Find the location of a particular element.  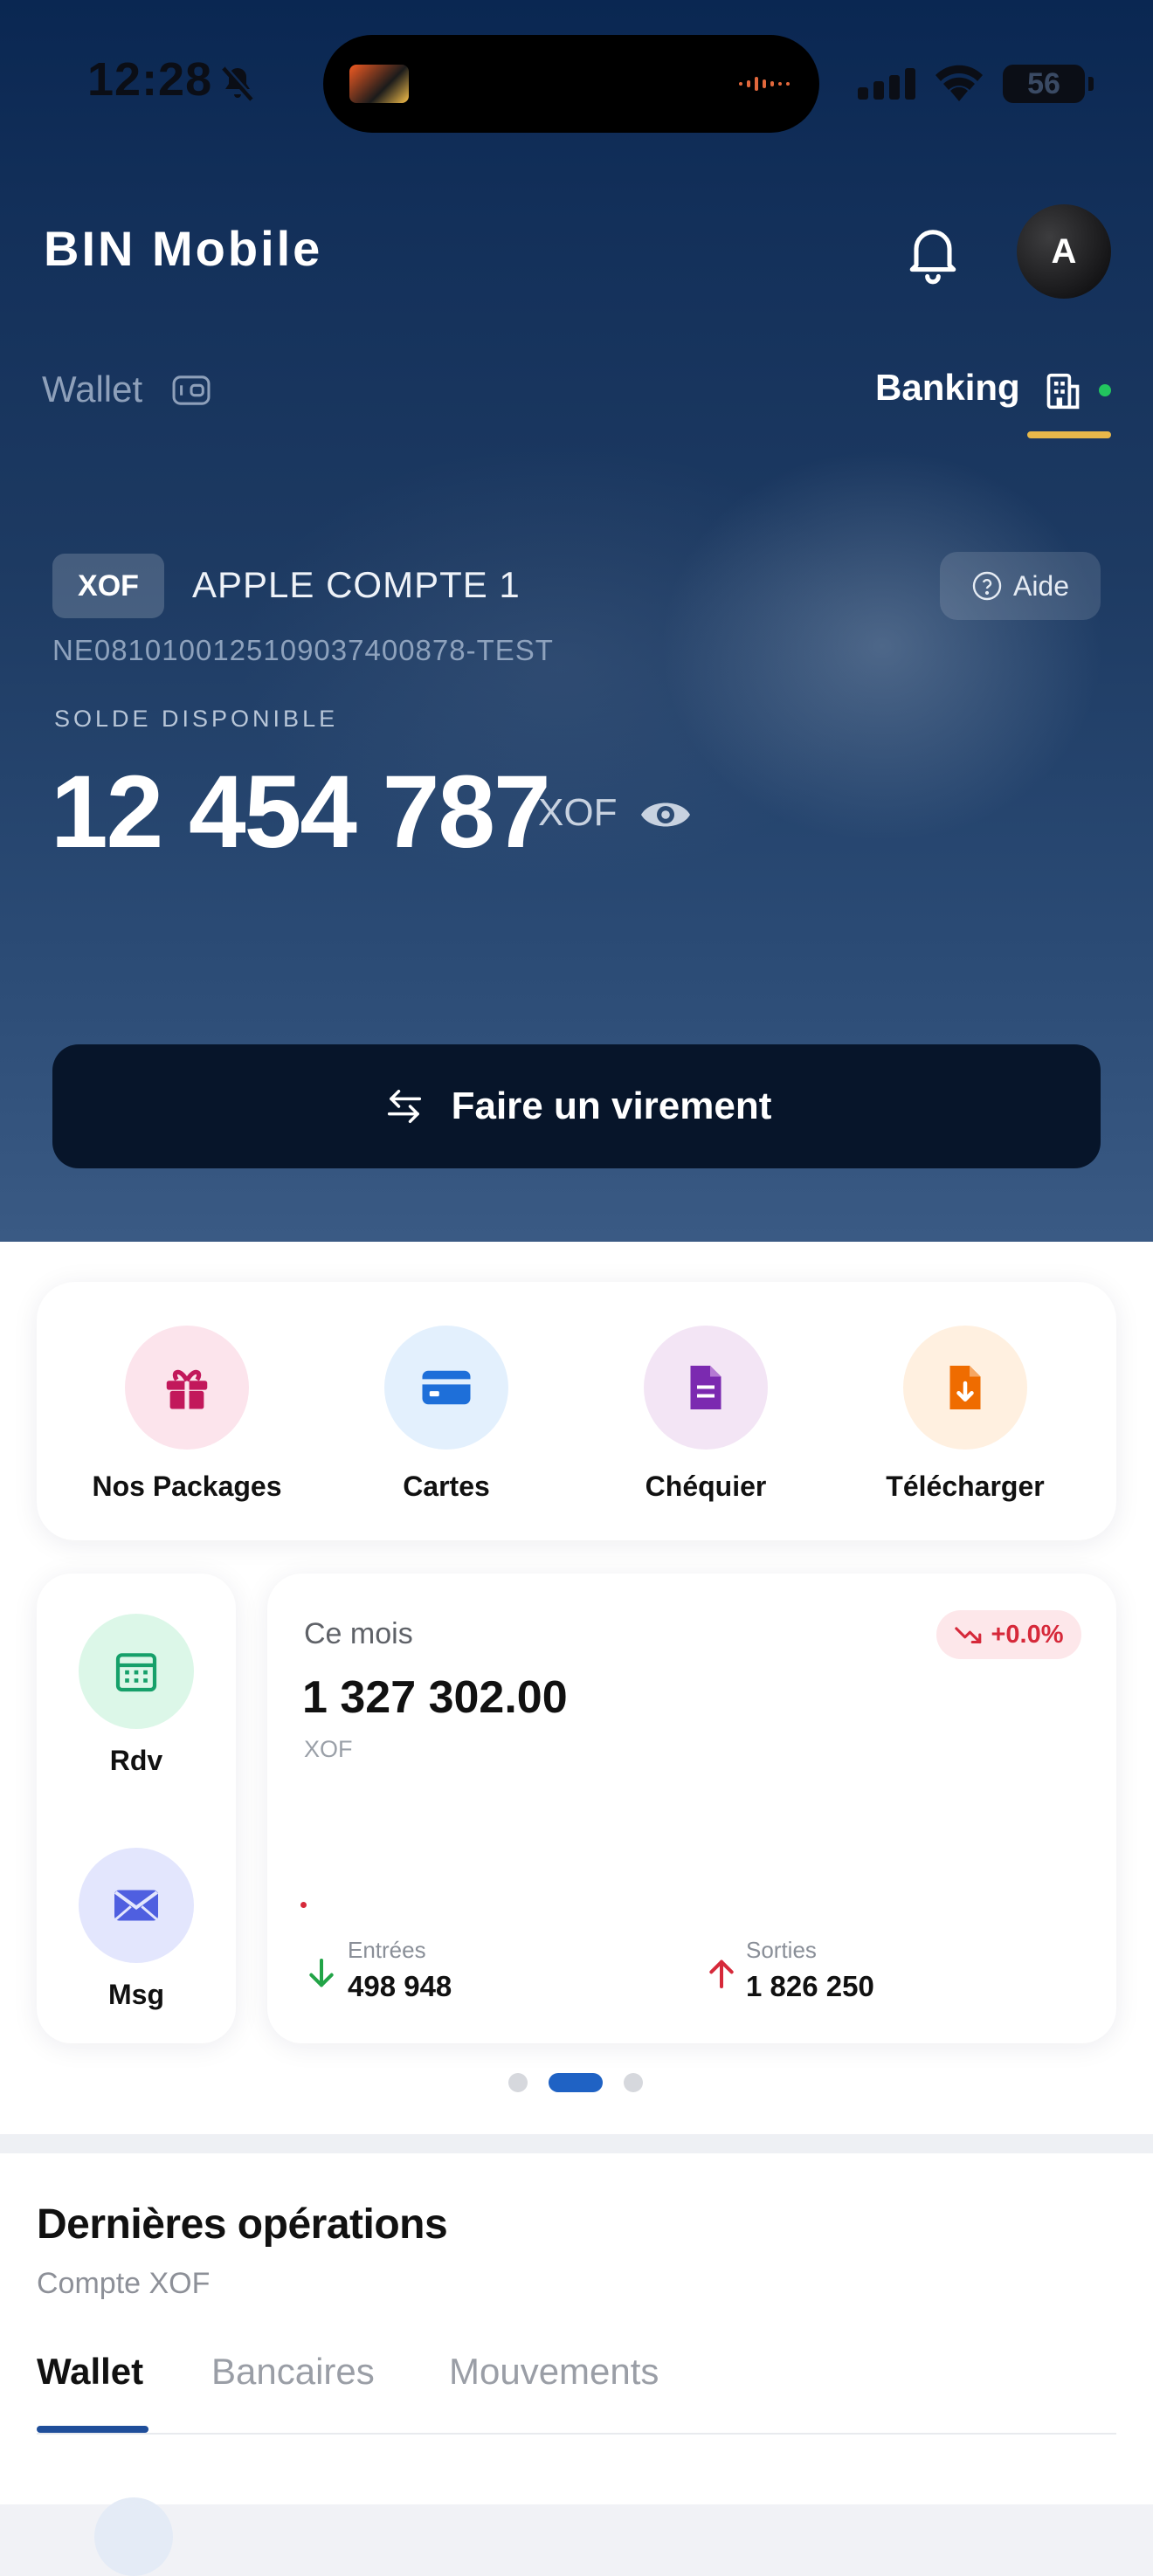

download-icon is located at coordinates (965, 1387).